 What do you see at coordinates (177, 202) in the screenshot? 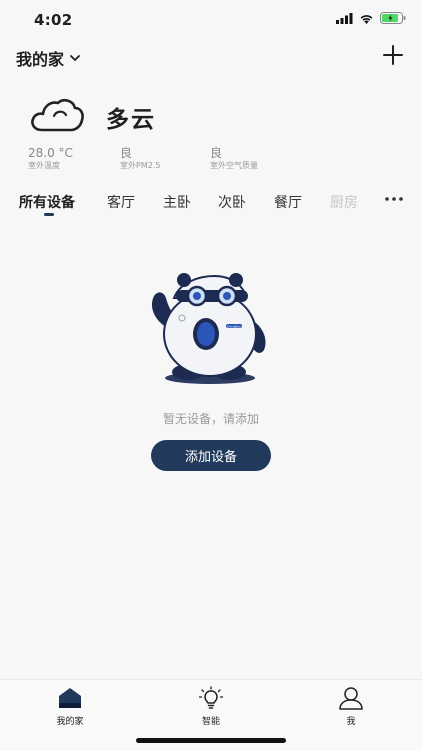
I see `tab-master-bedroom: 主卧` at bounding box center [177, 202].